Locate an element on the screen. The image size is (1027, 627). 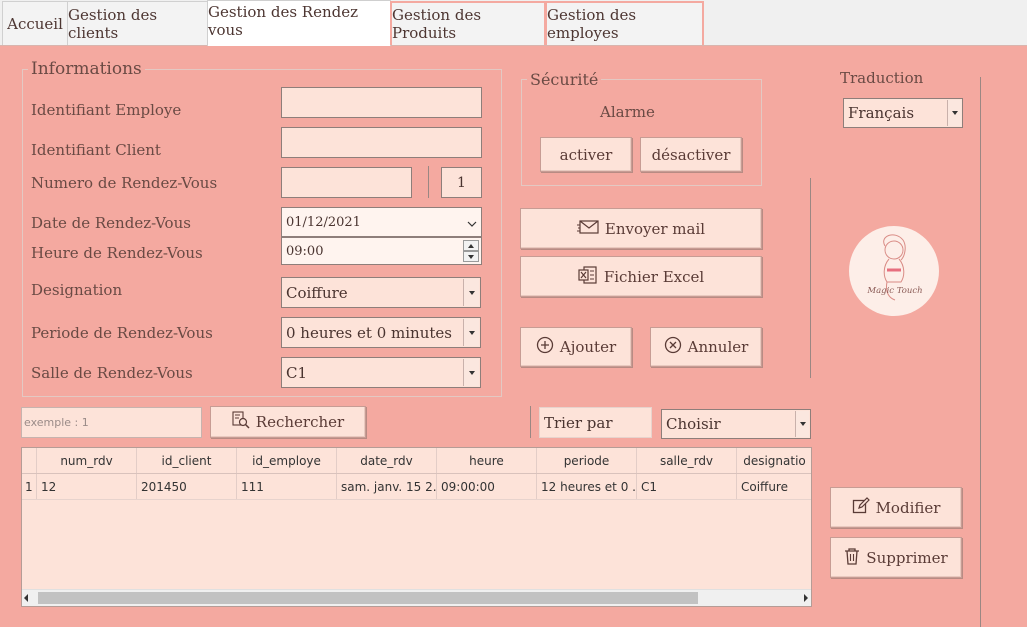
modifier-label: Modifier is located at coordinates (908, 507).